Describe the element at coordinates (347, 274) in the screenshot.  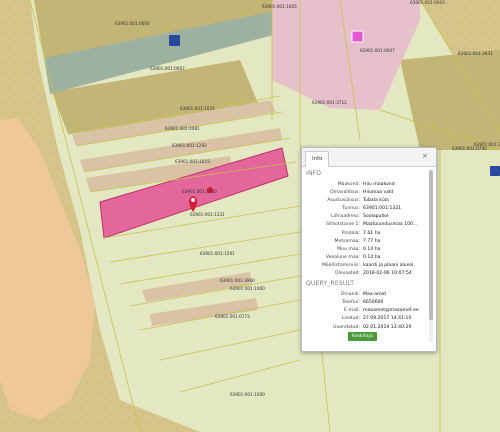
I see `info-key: Ülevaated:` at that location.